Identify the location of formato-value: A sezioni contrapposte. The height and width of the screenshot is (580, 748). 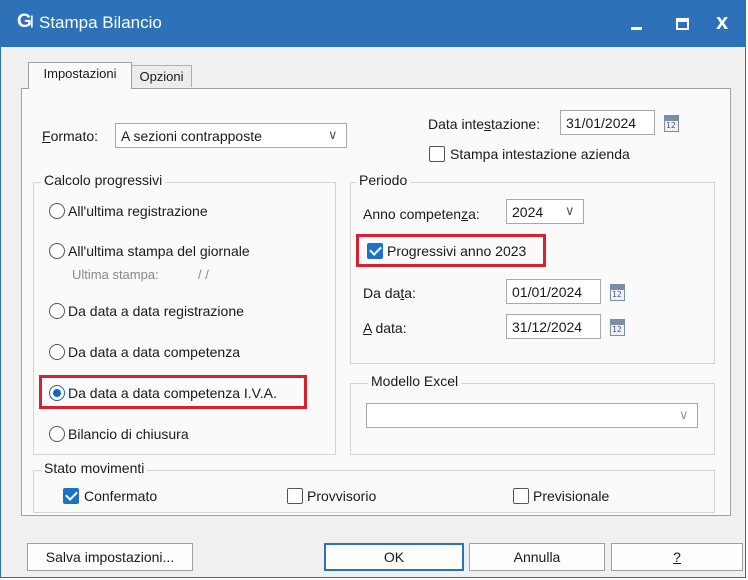
(191, 136).